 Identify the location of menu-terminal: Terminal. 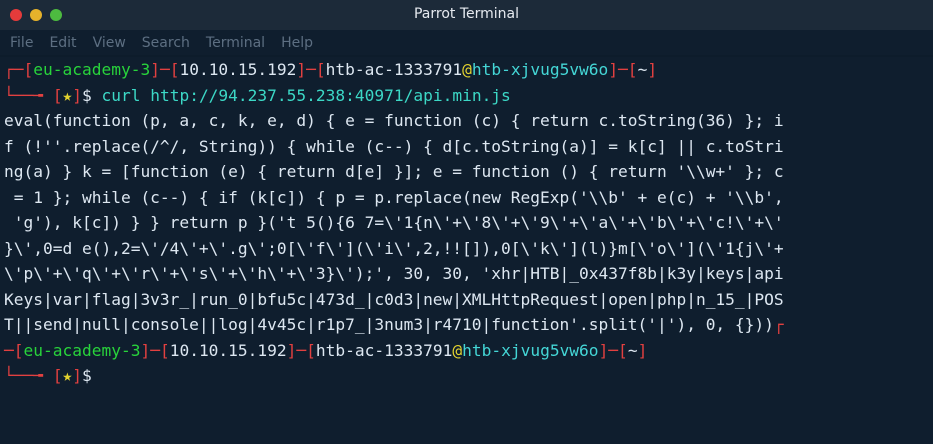
(235, 43).